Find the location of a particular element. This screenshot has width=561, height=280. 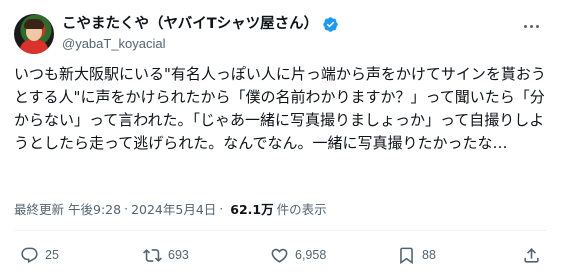

bookmark-count: 88 is located at coordinates (429, 255).